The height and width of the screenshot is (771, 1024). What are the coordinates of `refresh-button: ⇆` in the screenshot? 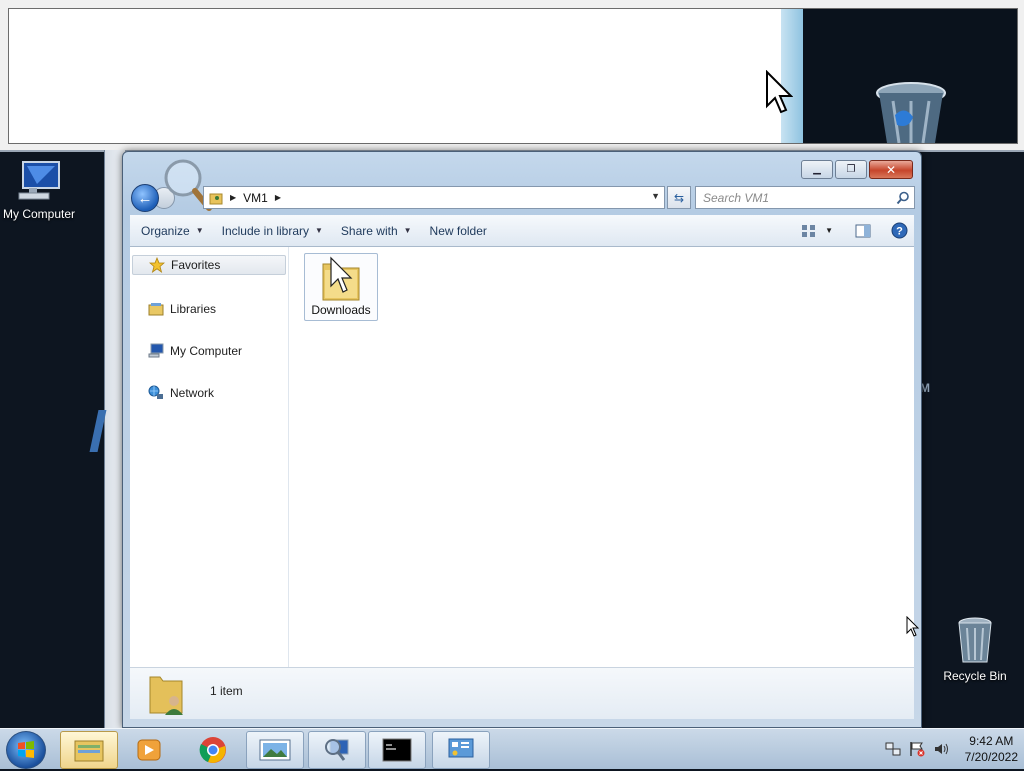 It's located at (679, 197).